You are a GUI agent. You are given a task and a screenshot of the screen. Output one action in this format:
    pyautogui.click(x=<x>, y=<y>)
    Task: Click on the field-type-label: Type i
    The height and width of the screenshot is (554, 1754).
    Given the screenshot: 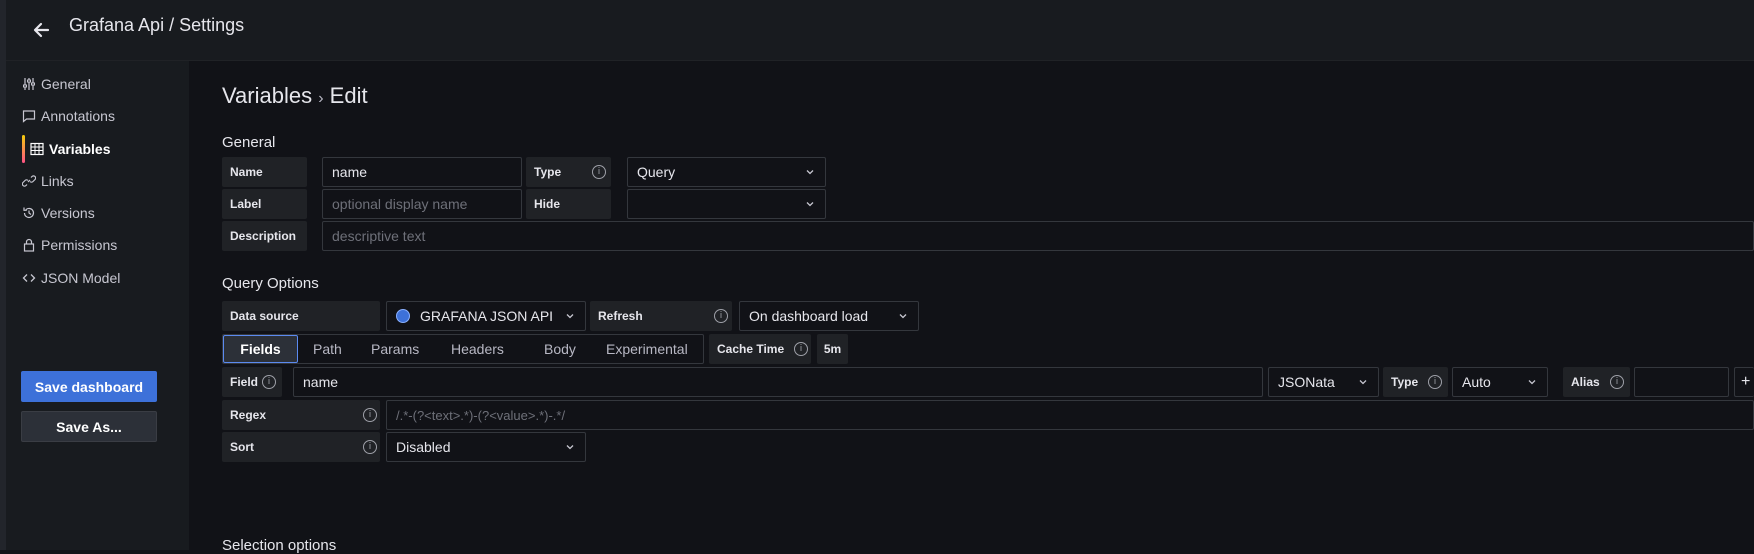 What is the action you would take?
    pyautogui.click(x=1415, y=382)
    